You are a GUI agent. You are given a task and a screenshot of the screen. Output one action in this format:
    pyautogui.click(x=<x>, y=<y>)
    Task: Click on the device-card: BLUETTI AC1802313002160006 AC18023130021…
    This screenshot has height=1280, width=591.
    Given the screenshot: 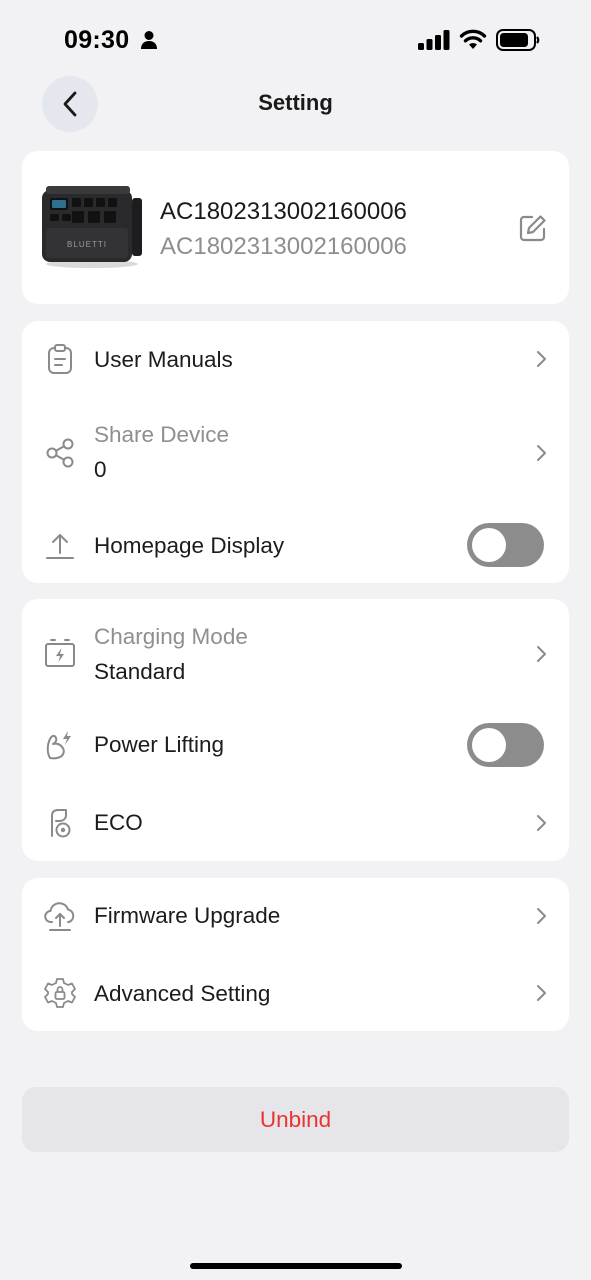 What is the action you would take?
    pyautogui.click(x=295, y=227)
    